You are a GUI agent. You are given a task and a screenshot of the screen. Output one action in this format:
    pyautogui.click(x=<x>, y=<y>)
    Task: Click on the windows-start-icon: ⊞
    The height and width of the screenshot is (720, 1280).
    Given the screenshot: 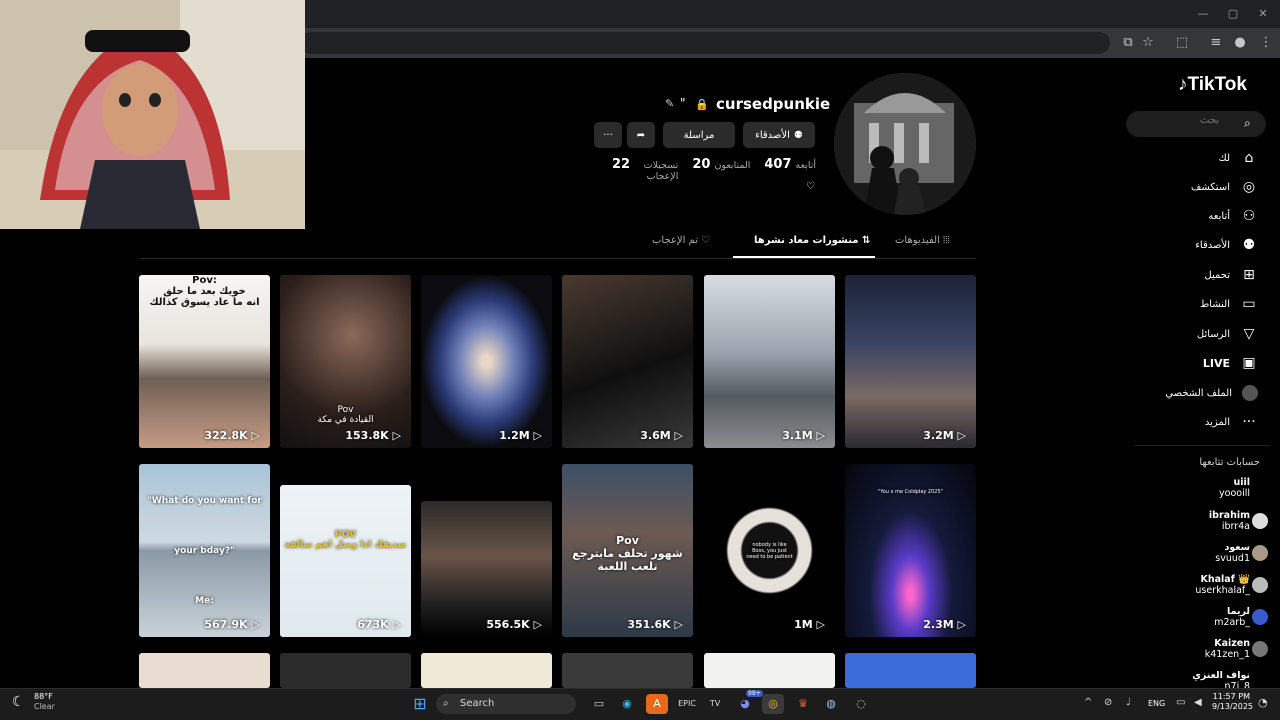 What is the action you would take?
    pyautogui.click(x=420, y=704)
    